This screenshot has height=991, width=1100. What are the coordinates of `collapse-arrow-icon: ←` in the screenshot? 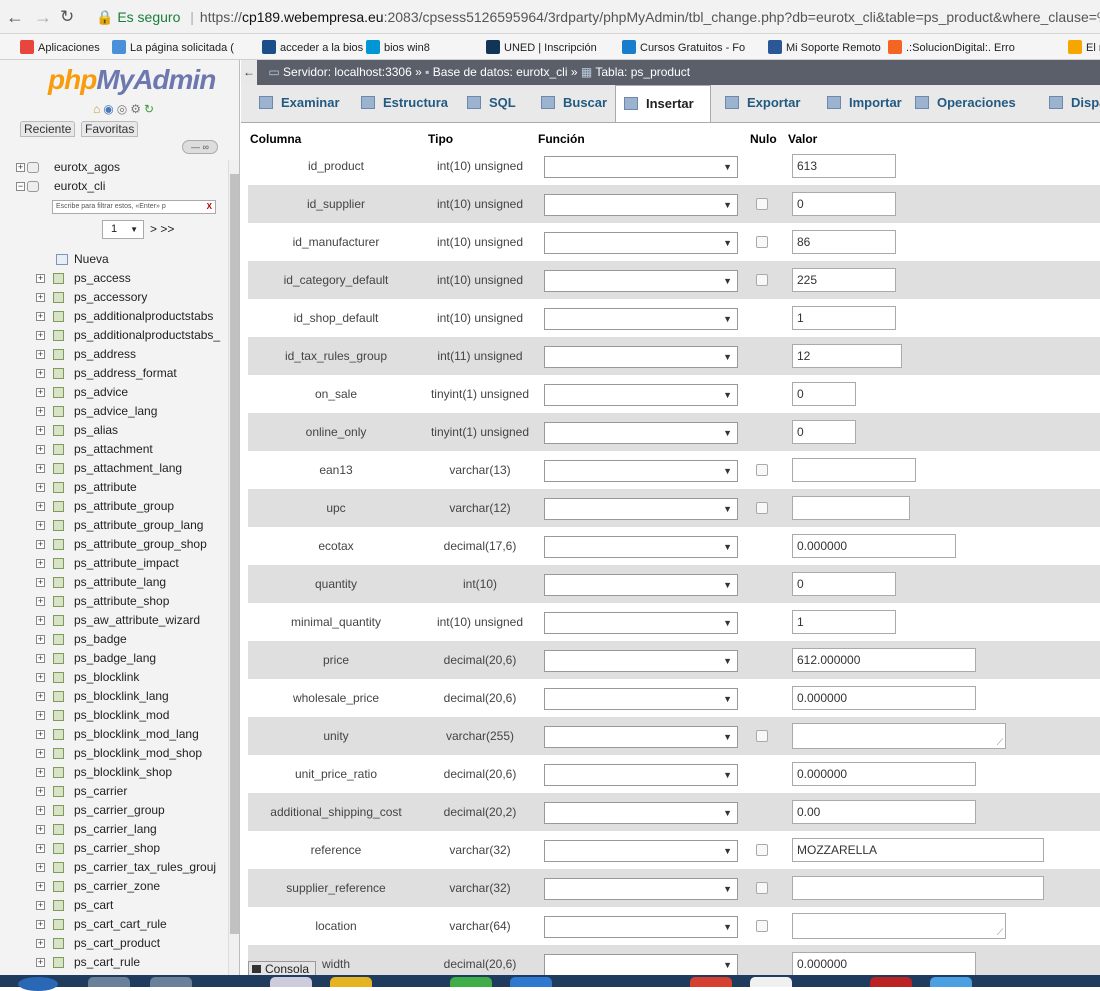 It's located at (249, 72).